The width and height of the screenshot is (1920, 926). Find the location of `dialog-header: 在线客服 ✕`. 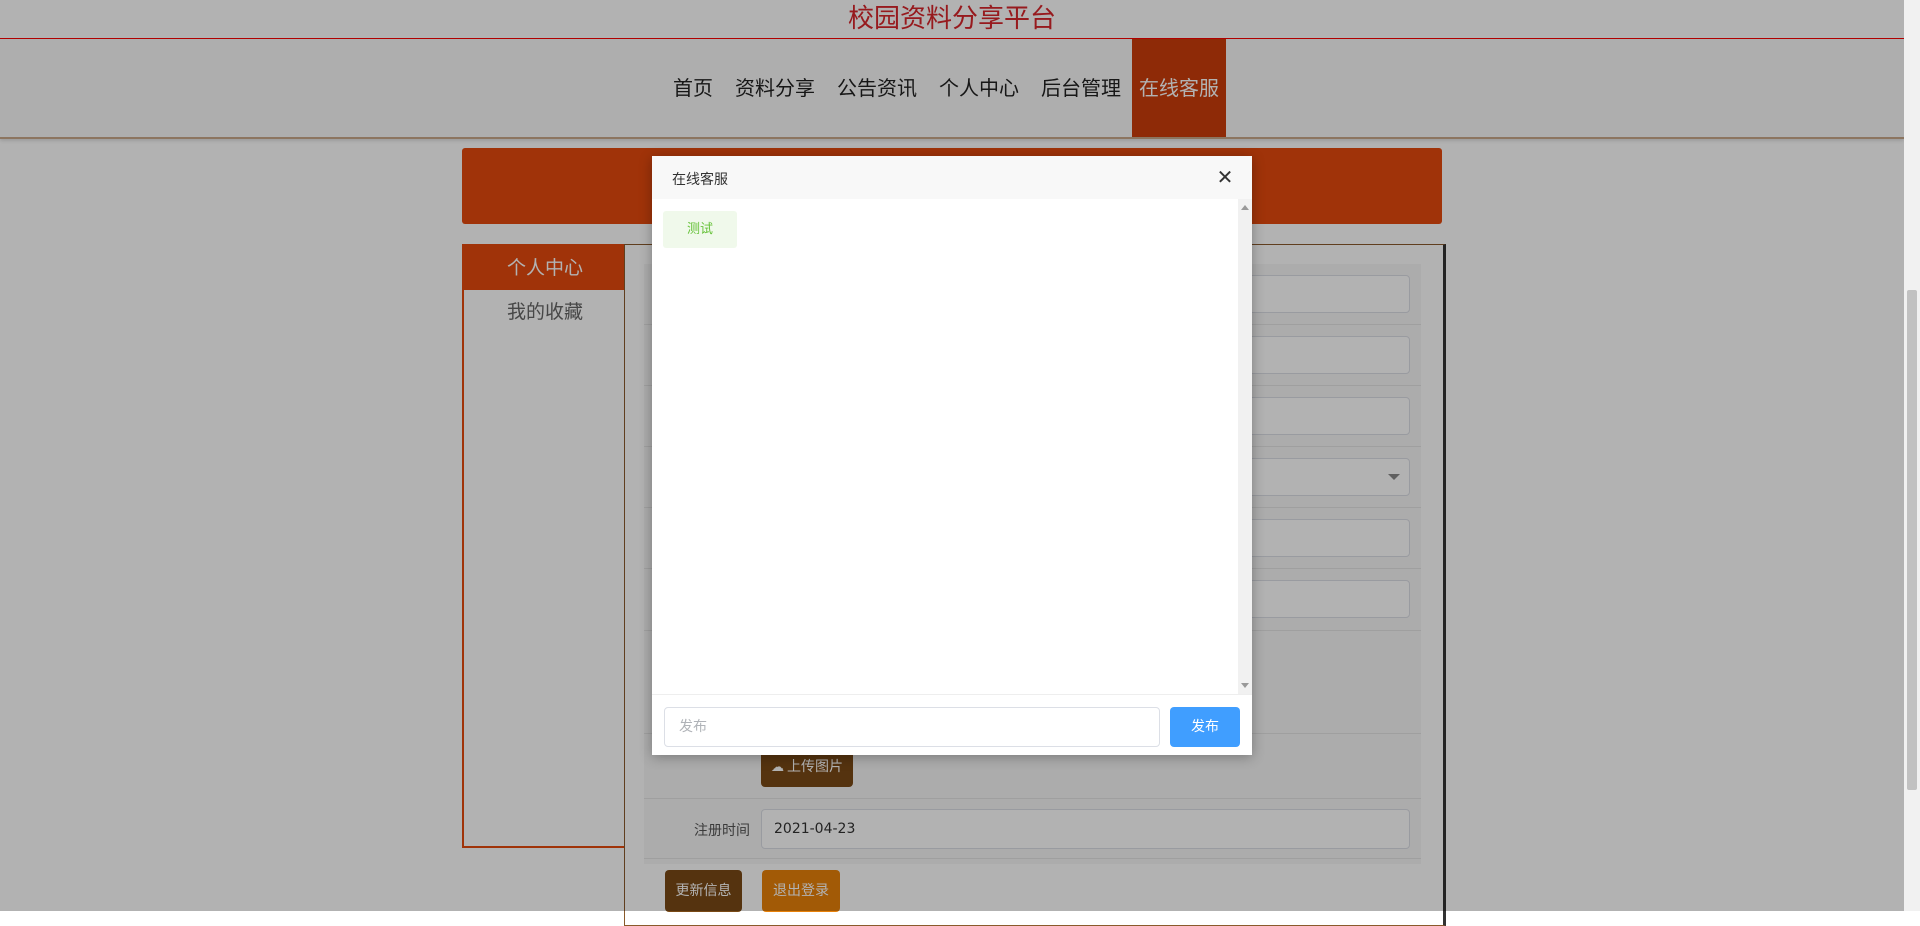

dialog-header: 在线客服 ✕ is located at coordinates (952, 178).